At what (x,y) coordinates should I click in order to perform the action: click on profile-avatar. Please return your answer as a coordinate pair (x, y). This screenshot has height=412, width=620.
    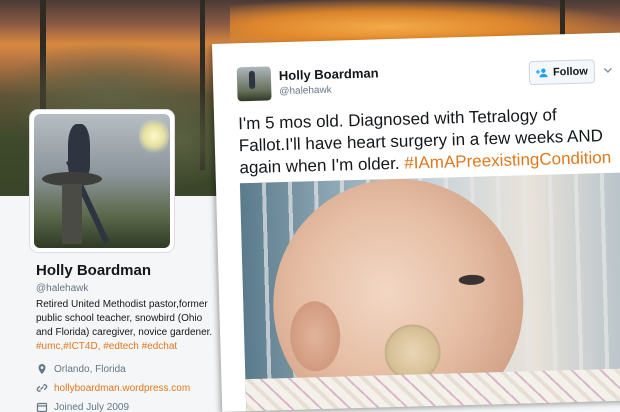
    Looking at the image, I should click on (102, 181).